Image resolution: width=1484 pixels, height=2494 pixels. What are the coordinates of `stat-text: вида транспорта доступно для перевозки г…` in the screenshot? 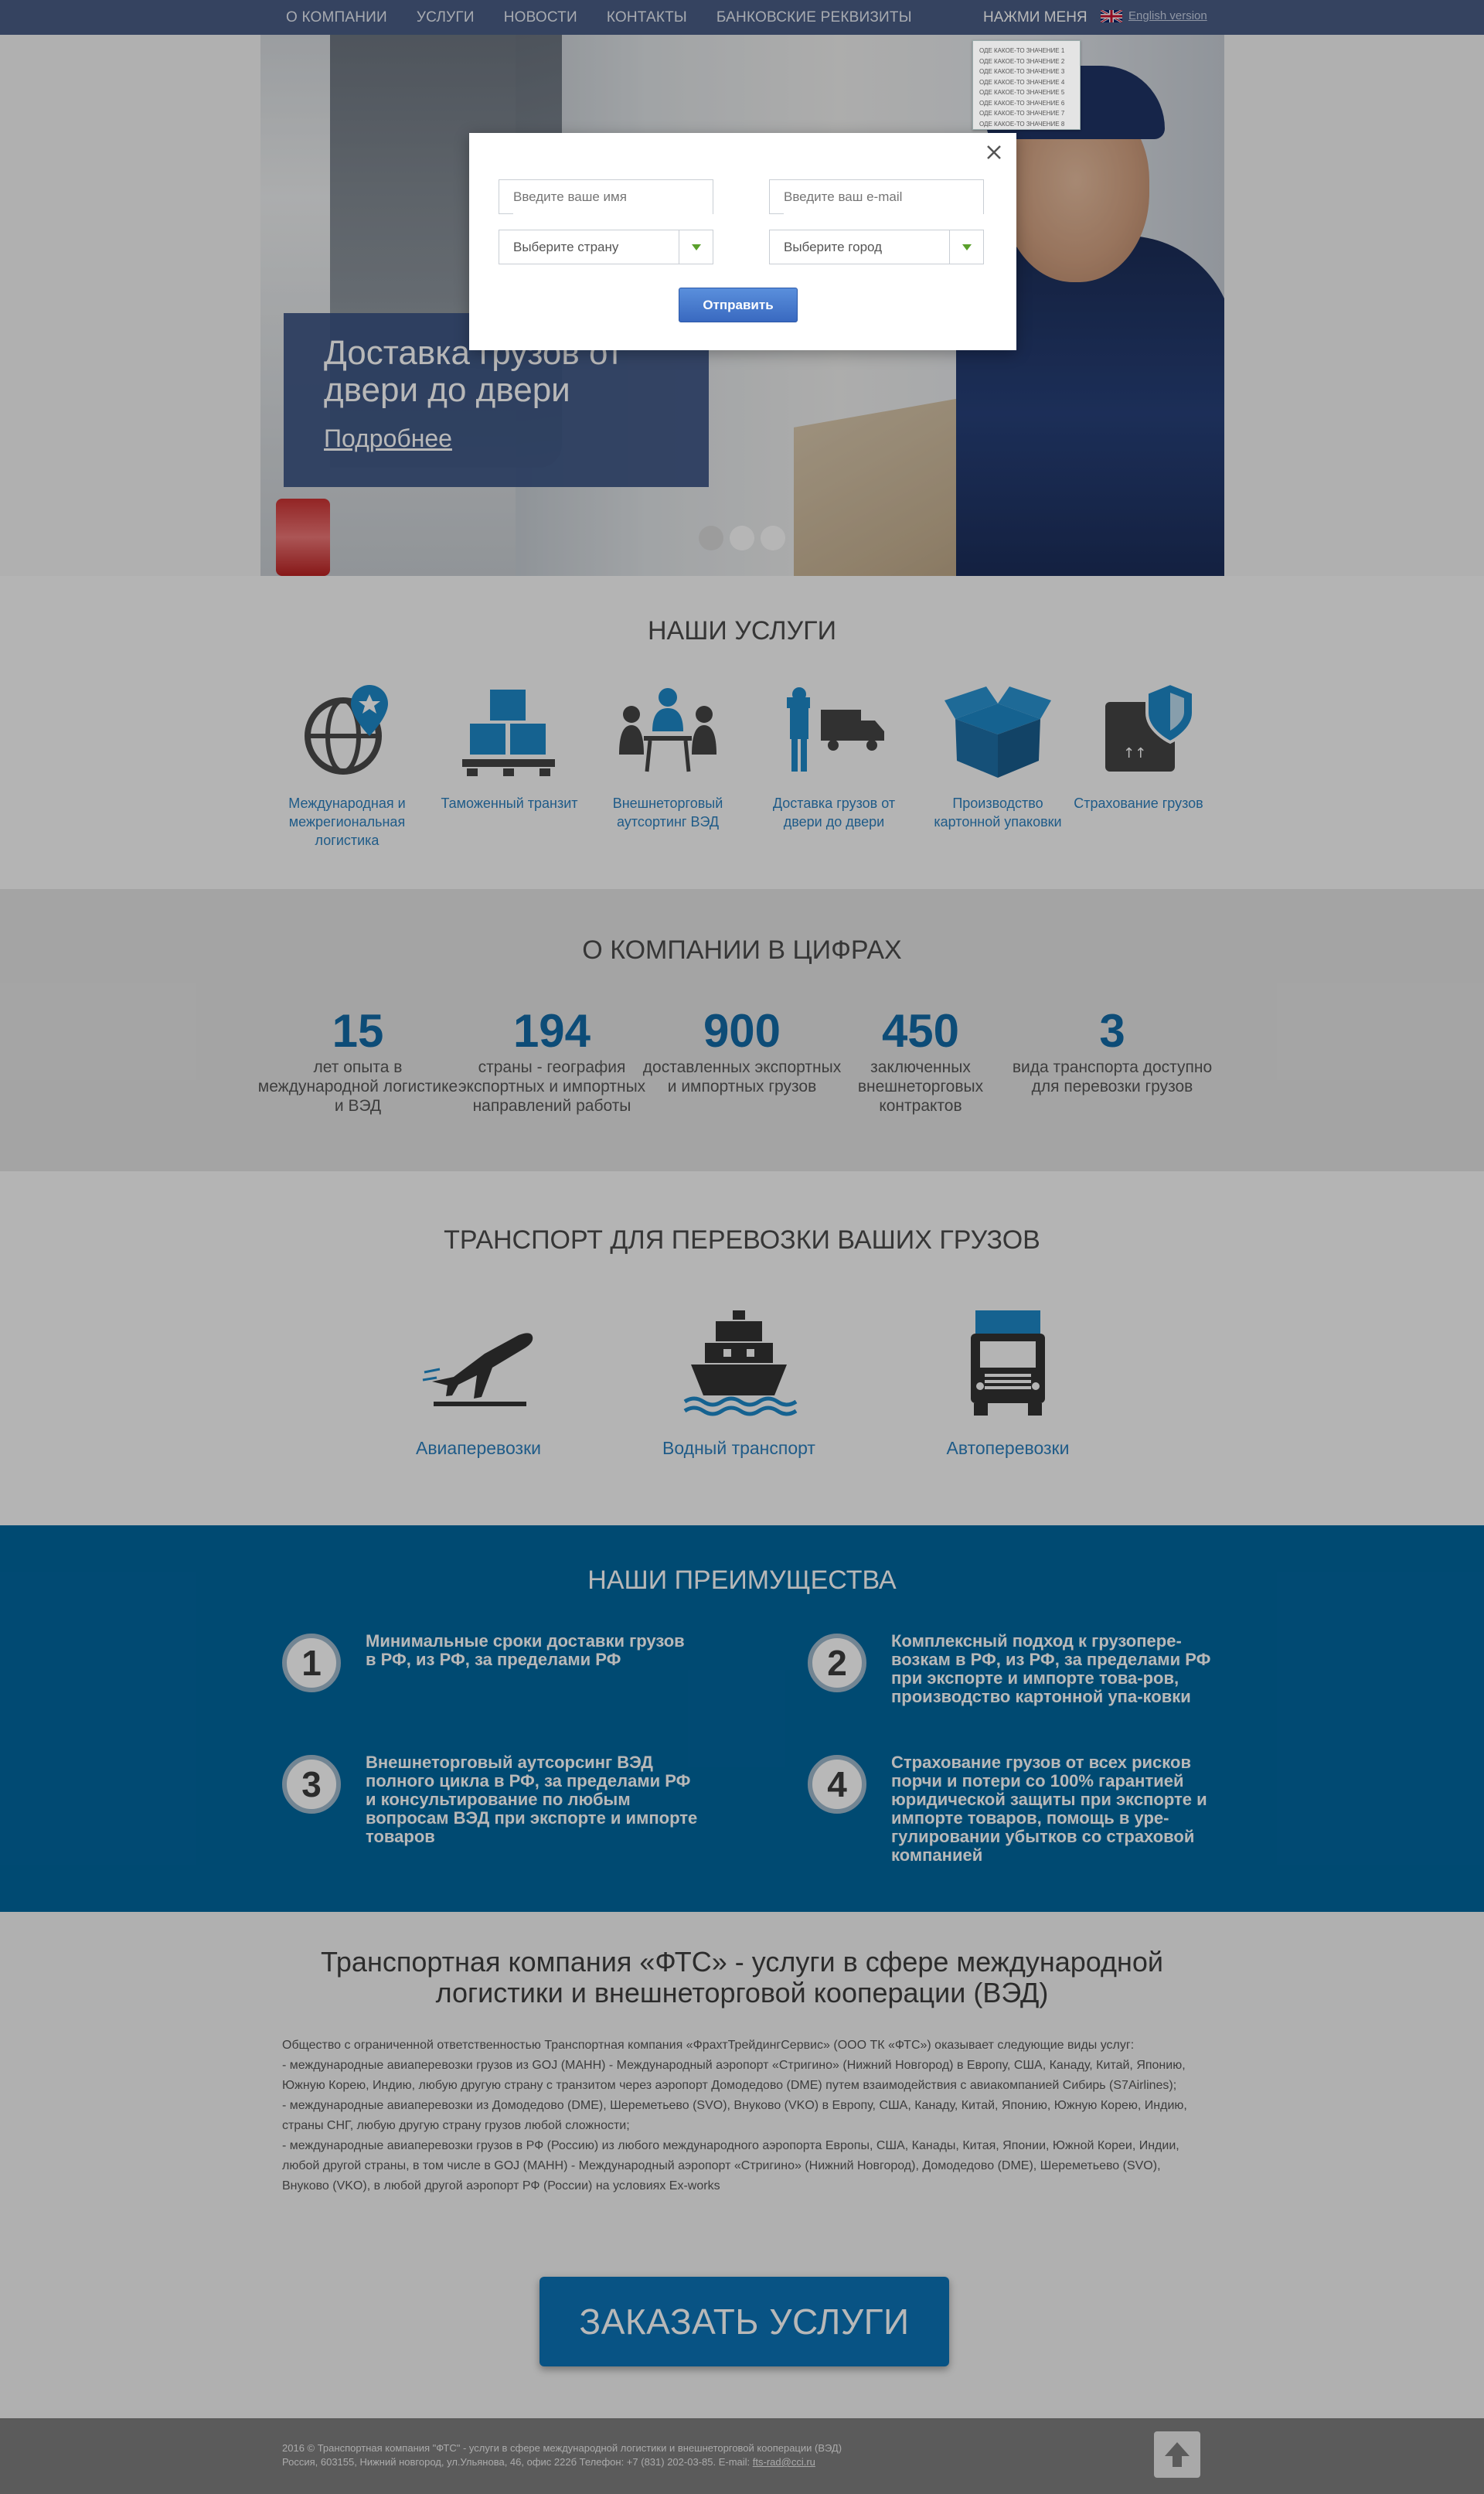 It's located at (1112, 1077).